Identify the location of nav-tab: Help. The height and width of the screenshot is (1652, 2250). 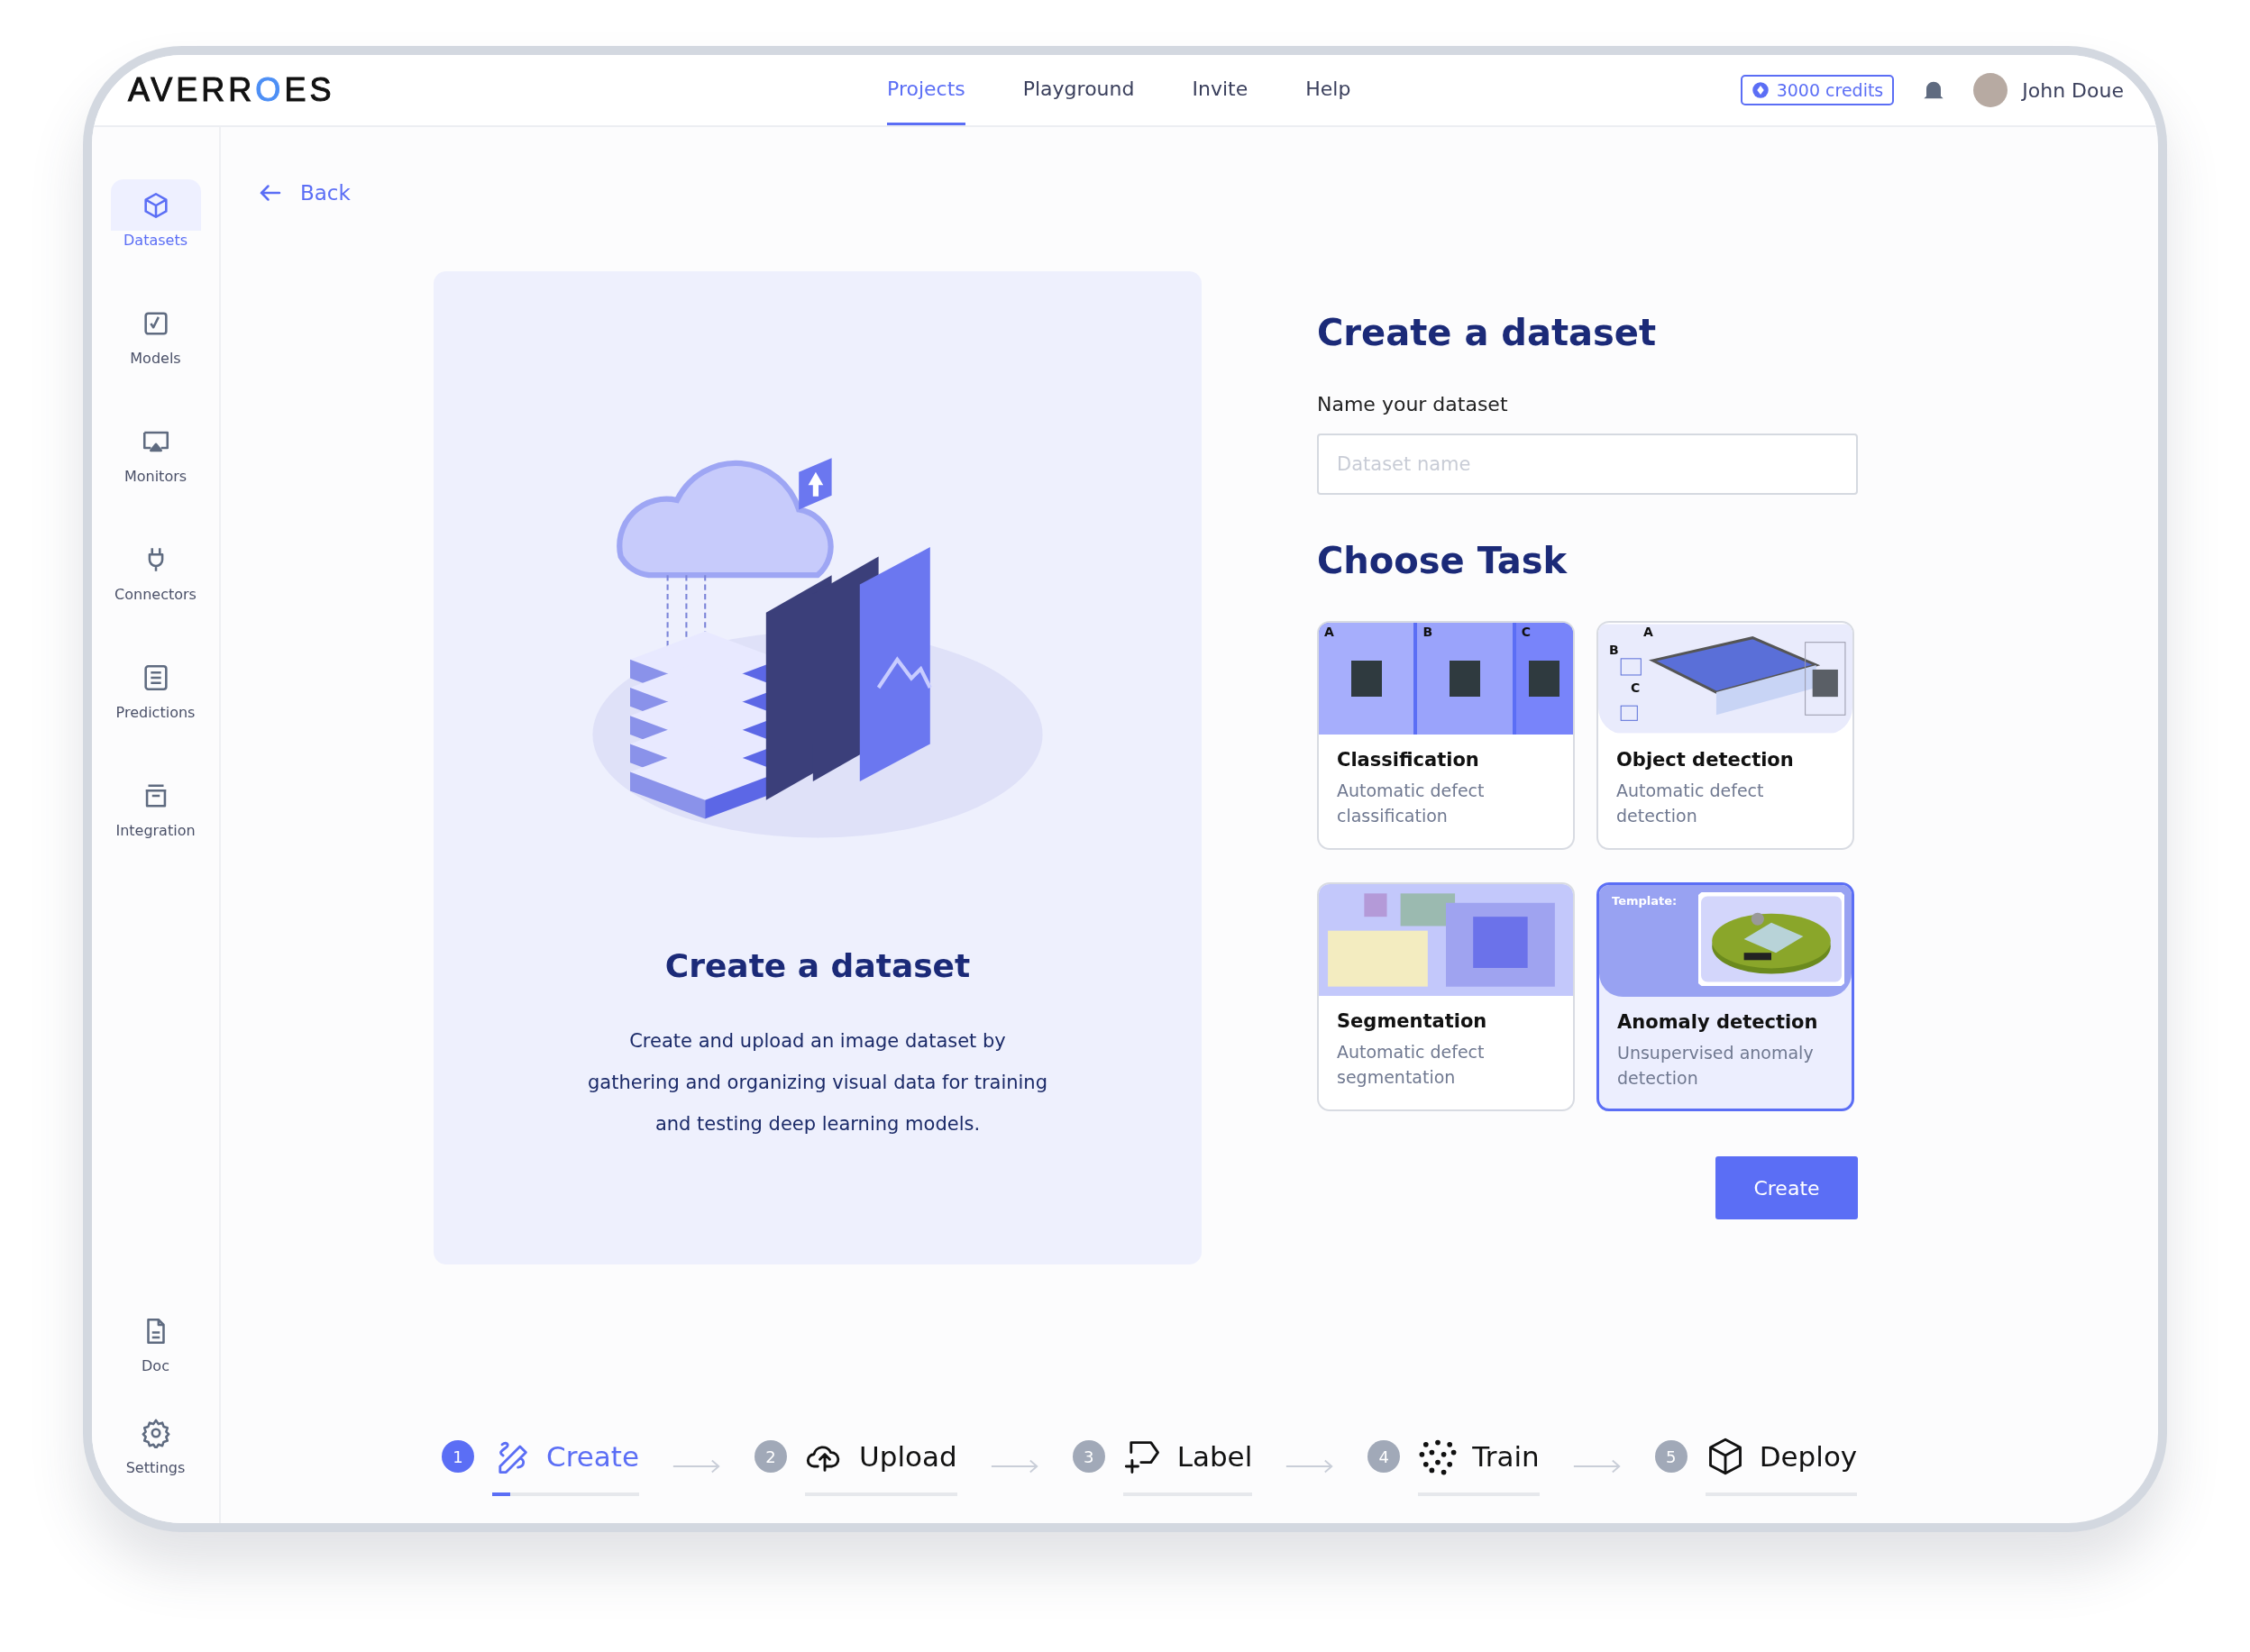
(1328, 90).